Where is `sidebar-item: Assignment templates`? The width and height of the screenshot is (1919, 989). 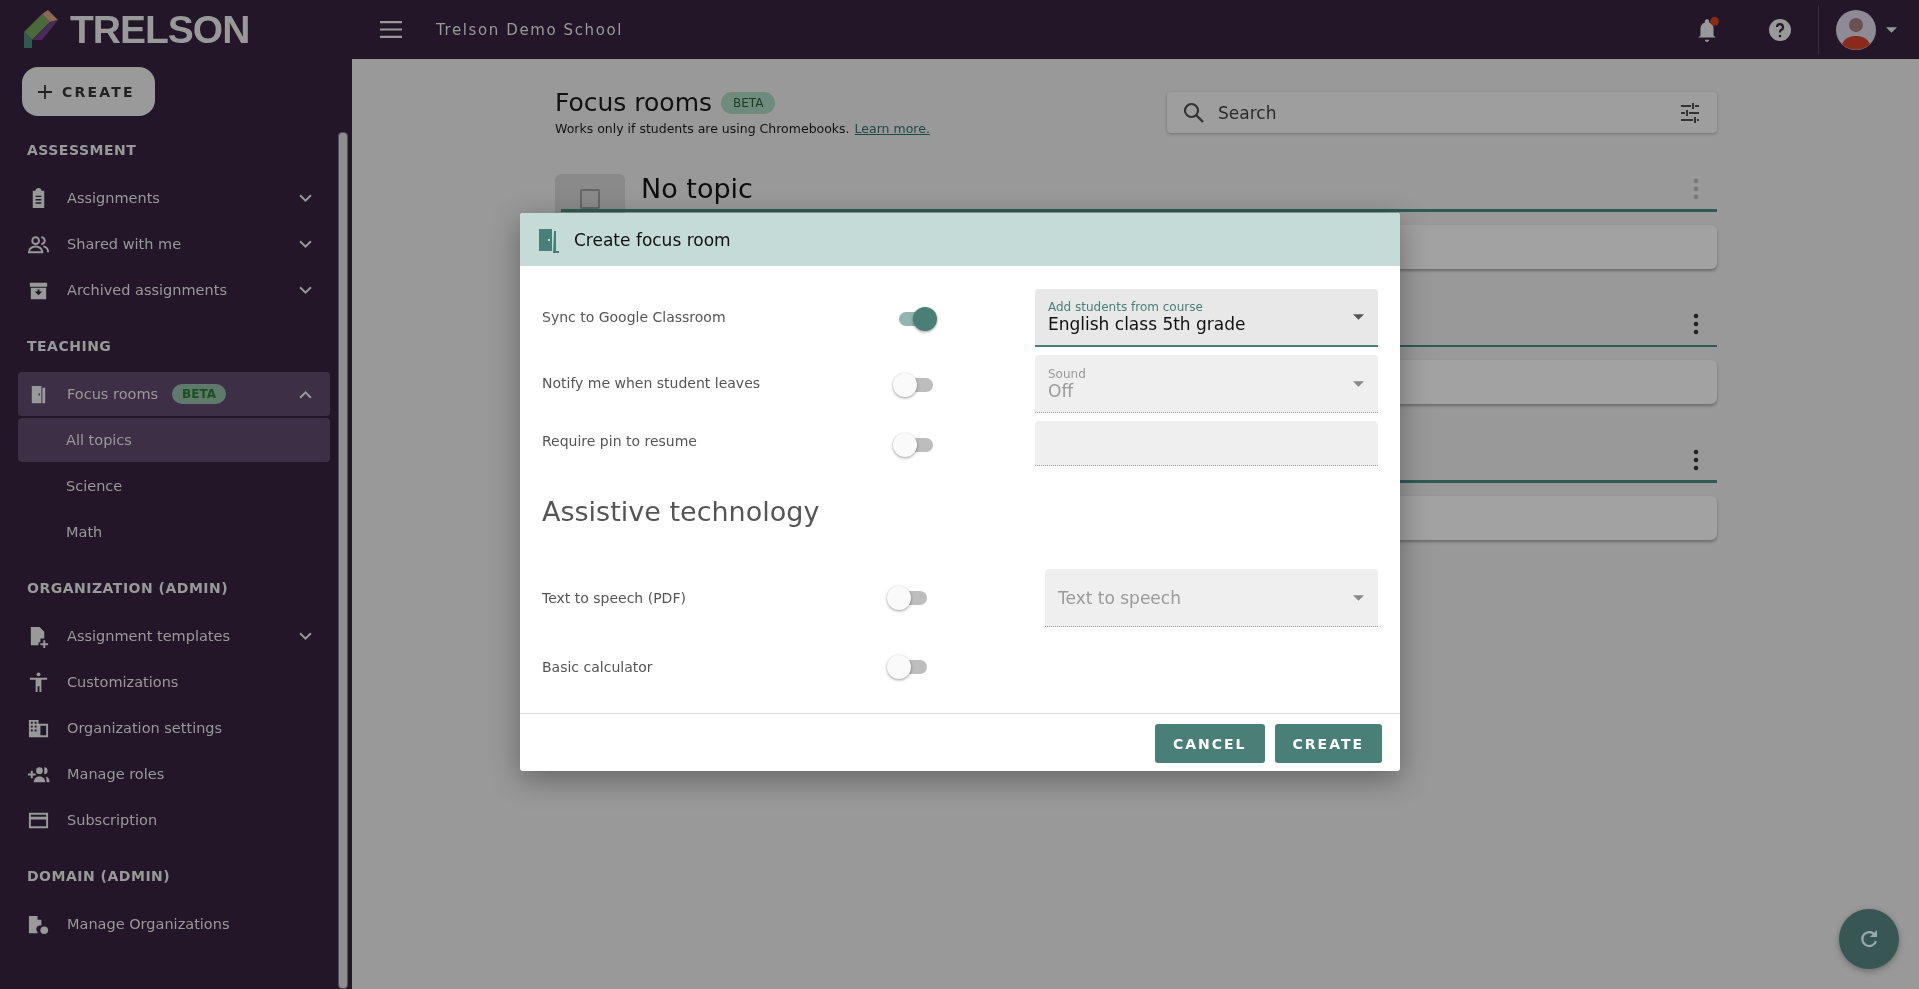
sidebar-item: Assignment templates is located at coordinates (174, 636).